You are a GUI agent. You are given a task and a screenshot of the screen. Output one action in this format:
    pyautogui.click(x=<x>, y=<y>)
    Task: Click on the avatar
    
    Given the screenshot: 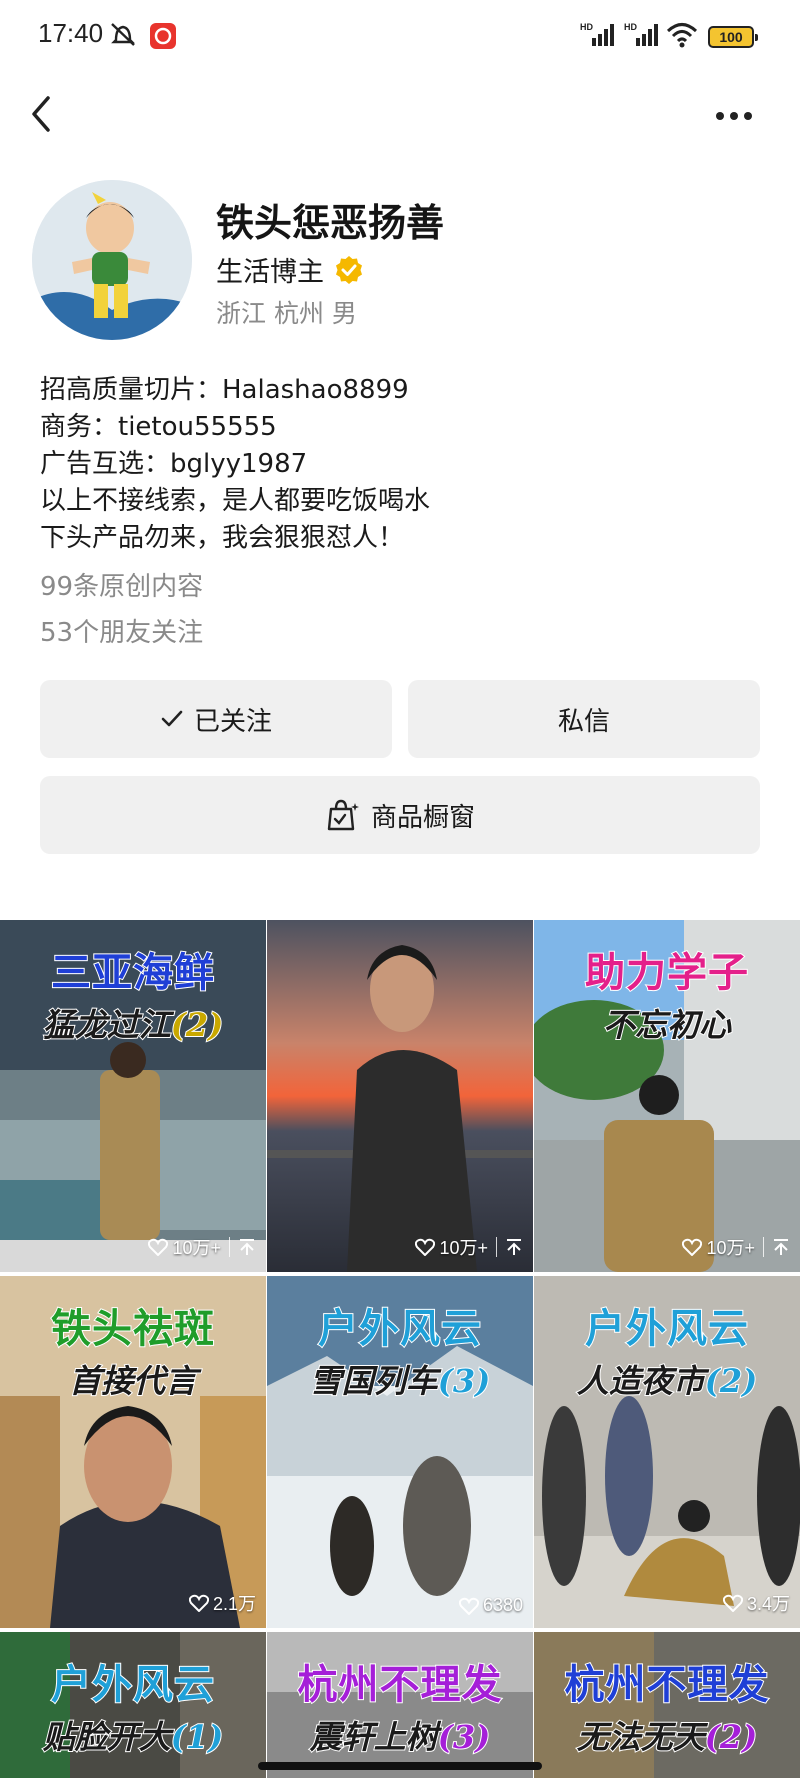 What is the action you would take?
    pyautogui.click(x=112, y=260)
    